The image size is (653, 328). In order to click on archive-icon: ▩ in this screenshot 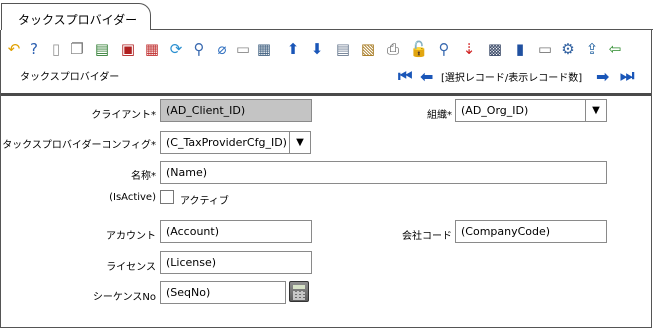, I will do `click(495, 49)`.